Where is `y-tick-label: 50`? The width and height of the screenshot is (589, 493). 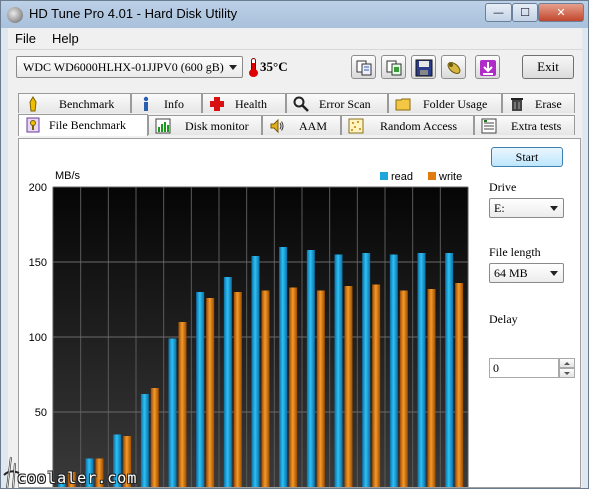 y-tick-label: 50 is located at coordinates (41, 413).